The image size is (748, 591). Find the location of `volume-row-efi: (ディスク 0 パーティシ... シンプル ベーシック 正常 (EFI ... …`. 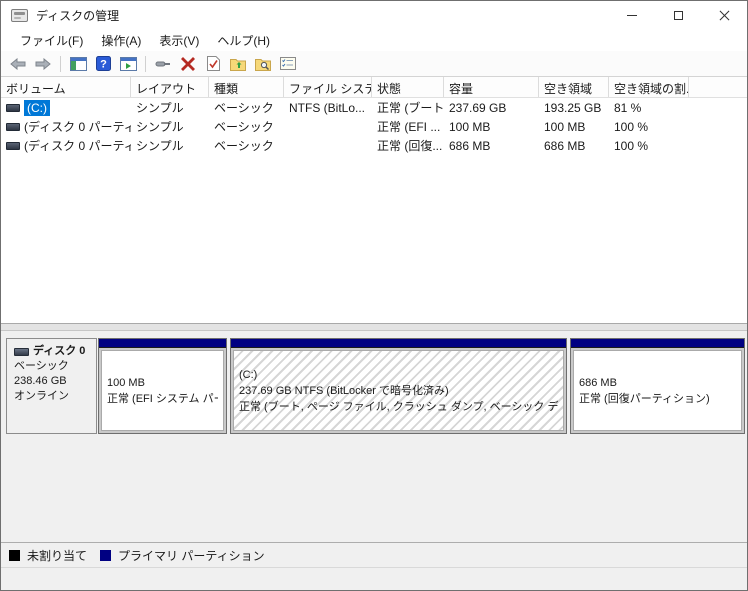

volume-row-efi: (ディスク 0 パーティシ... シンプル ベーシック 正常 (EFI ... … is located at coordinates (374, 126).